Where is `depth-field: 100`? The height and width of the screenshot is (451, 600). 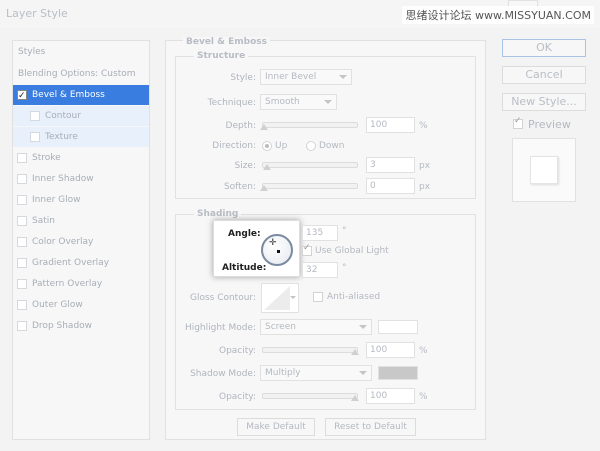
depth-field: 100 is located at coordinates (390, 125).